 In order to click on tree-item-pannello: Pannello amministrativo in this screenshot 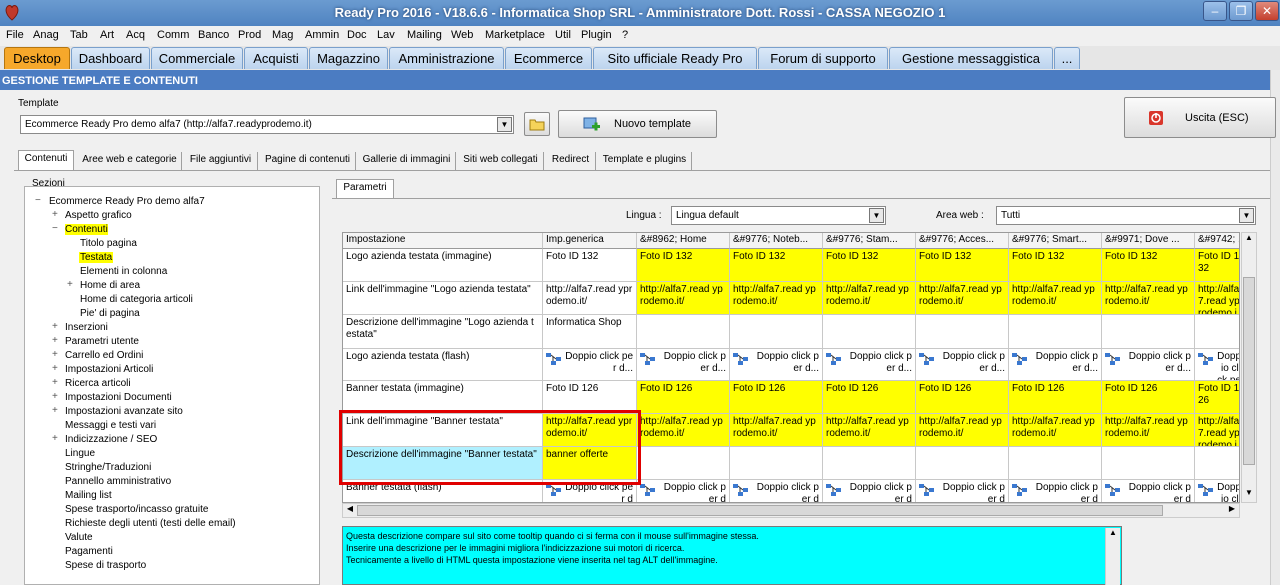, I will do `click(118, 481)`.